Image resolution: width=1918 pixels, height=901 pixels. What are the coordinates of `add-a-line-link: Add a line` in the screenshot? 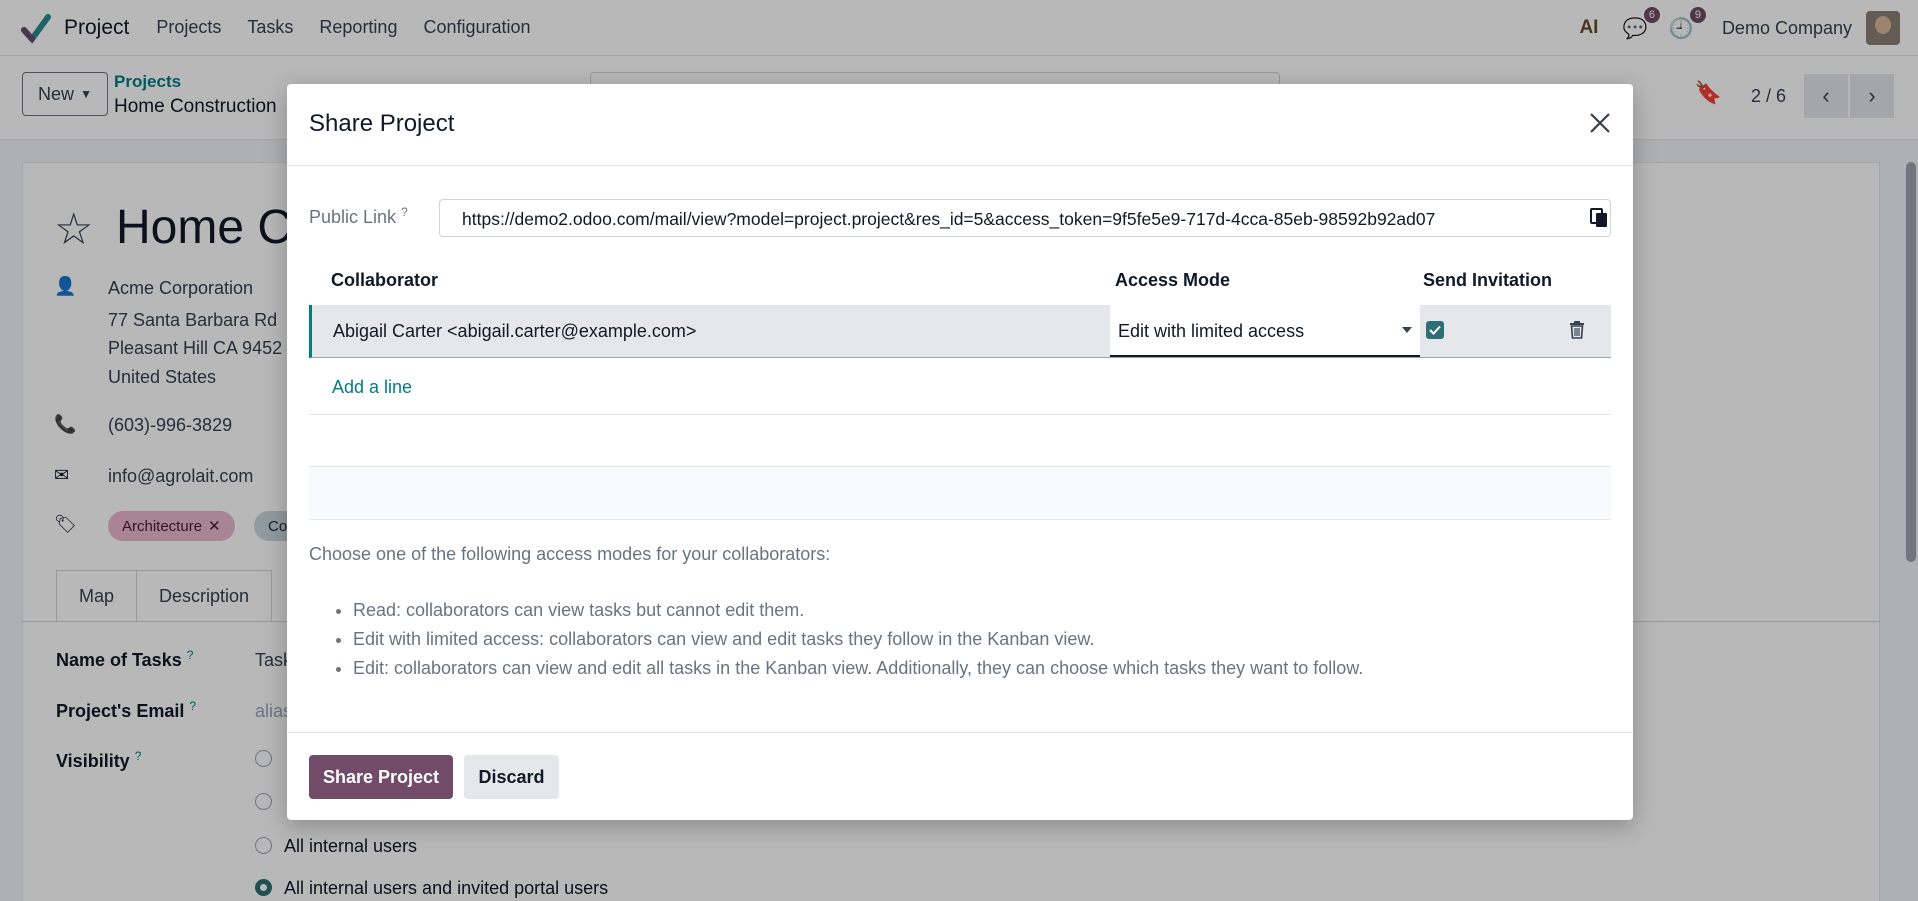 It's located at (372, 387).